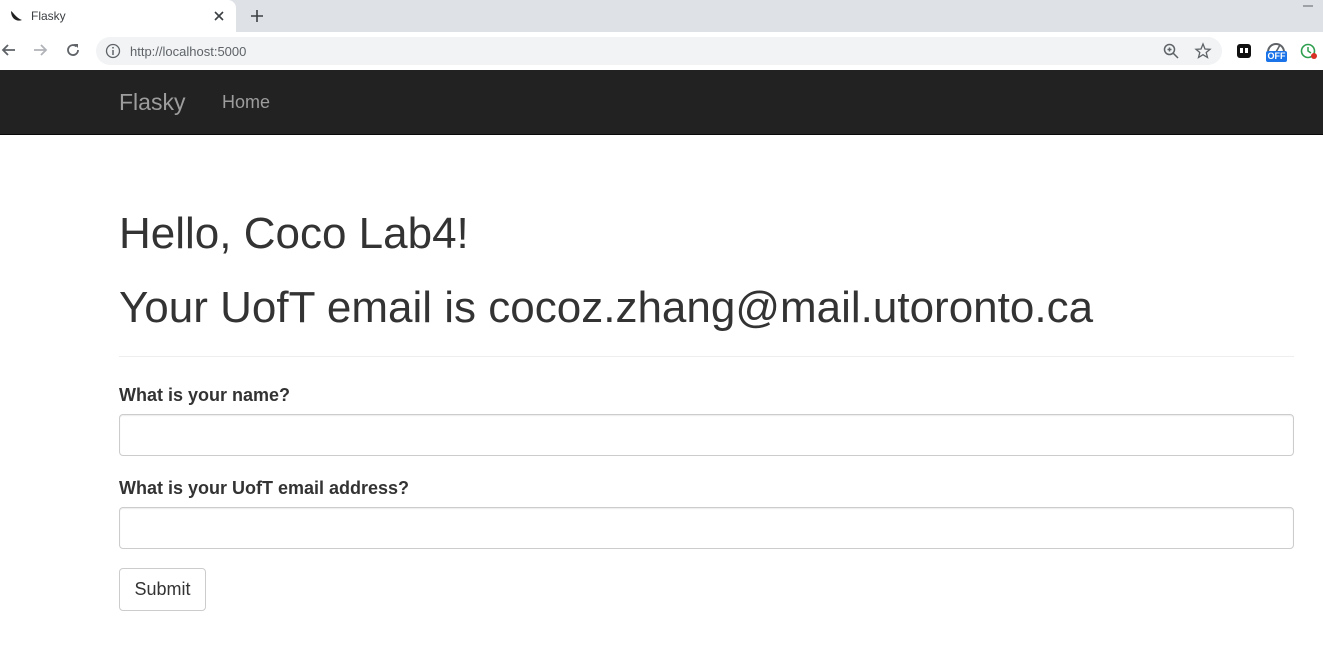  I want to click on navbar-brand: Flasky, so click(152, 102).